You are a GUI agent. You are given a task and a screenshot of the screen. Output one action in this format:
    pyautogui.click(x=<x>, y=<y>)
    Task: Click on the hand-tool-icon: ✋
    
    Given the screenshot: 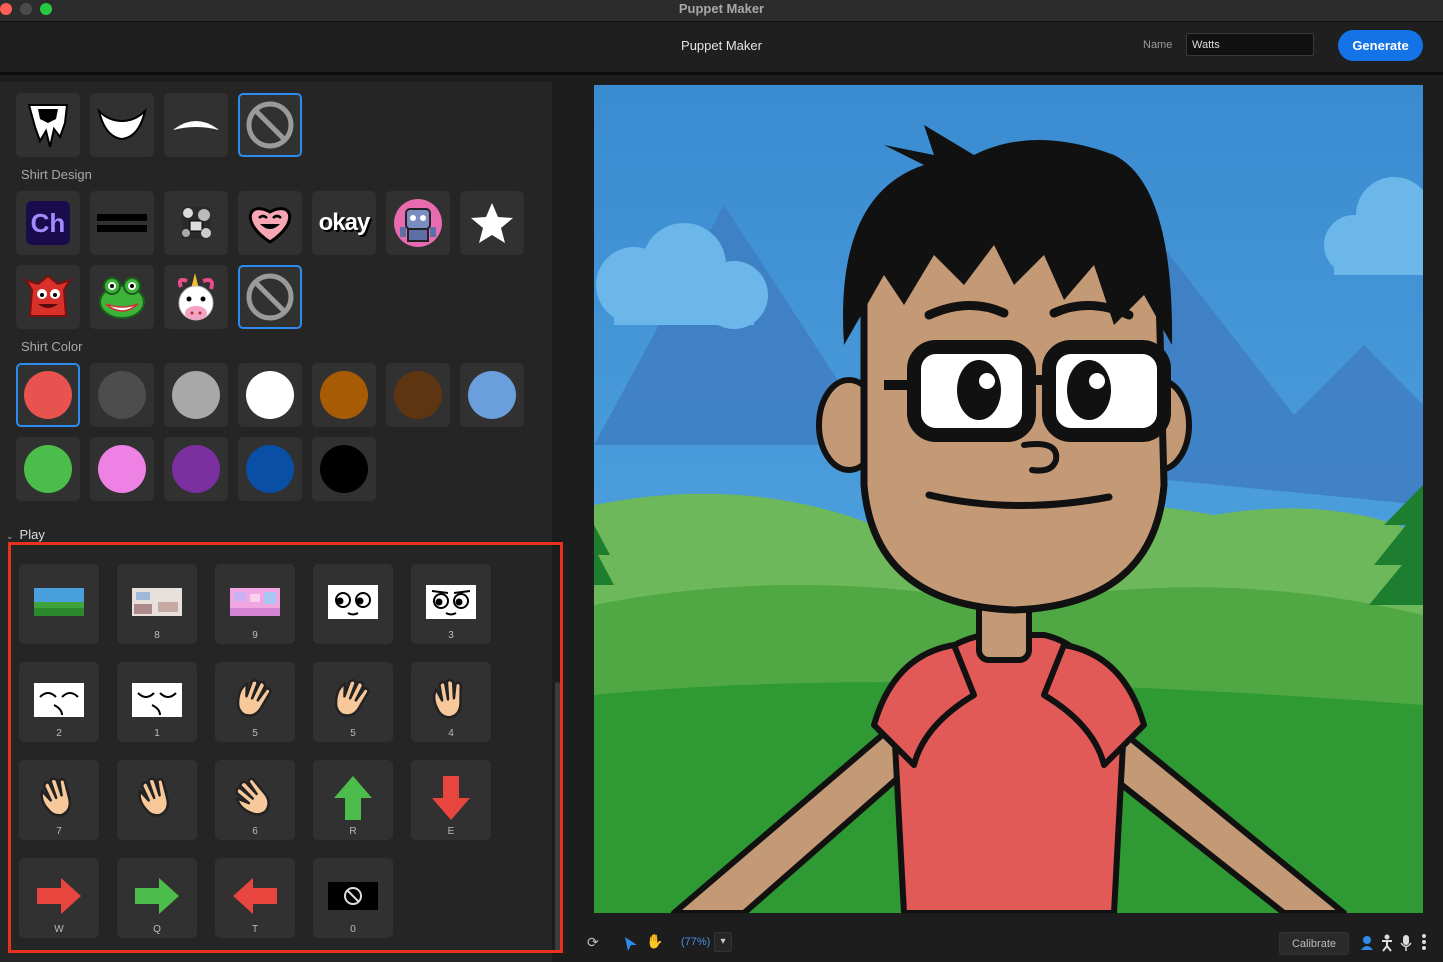 What is the action you would take?
    pyautogui.click(x=654, y=941)
    